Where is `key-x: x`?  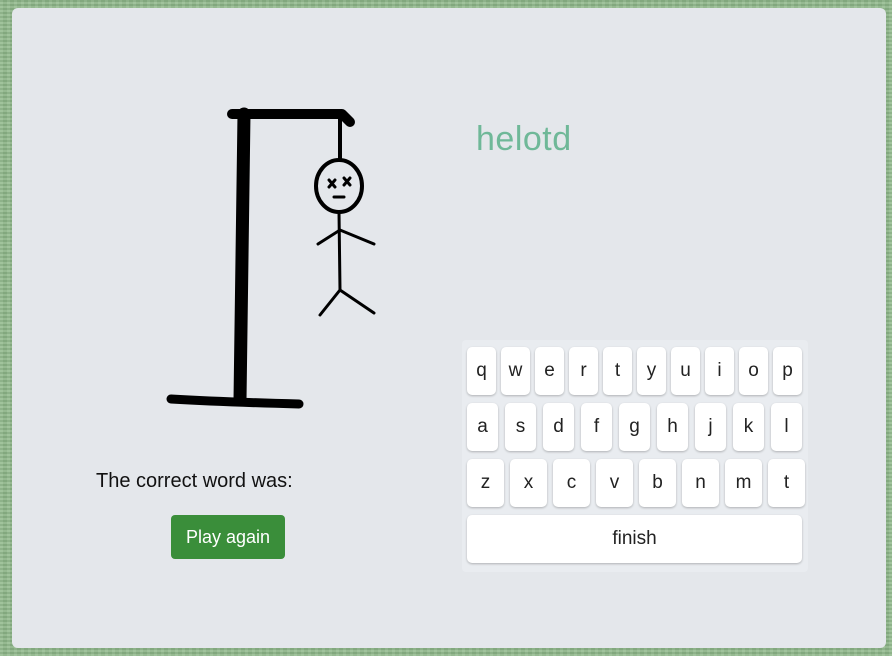 key-x: x is located at coordinates (528, 483).